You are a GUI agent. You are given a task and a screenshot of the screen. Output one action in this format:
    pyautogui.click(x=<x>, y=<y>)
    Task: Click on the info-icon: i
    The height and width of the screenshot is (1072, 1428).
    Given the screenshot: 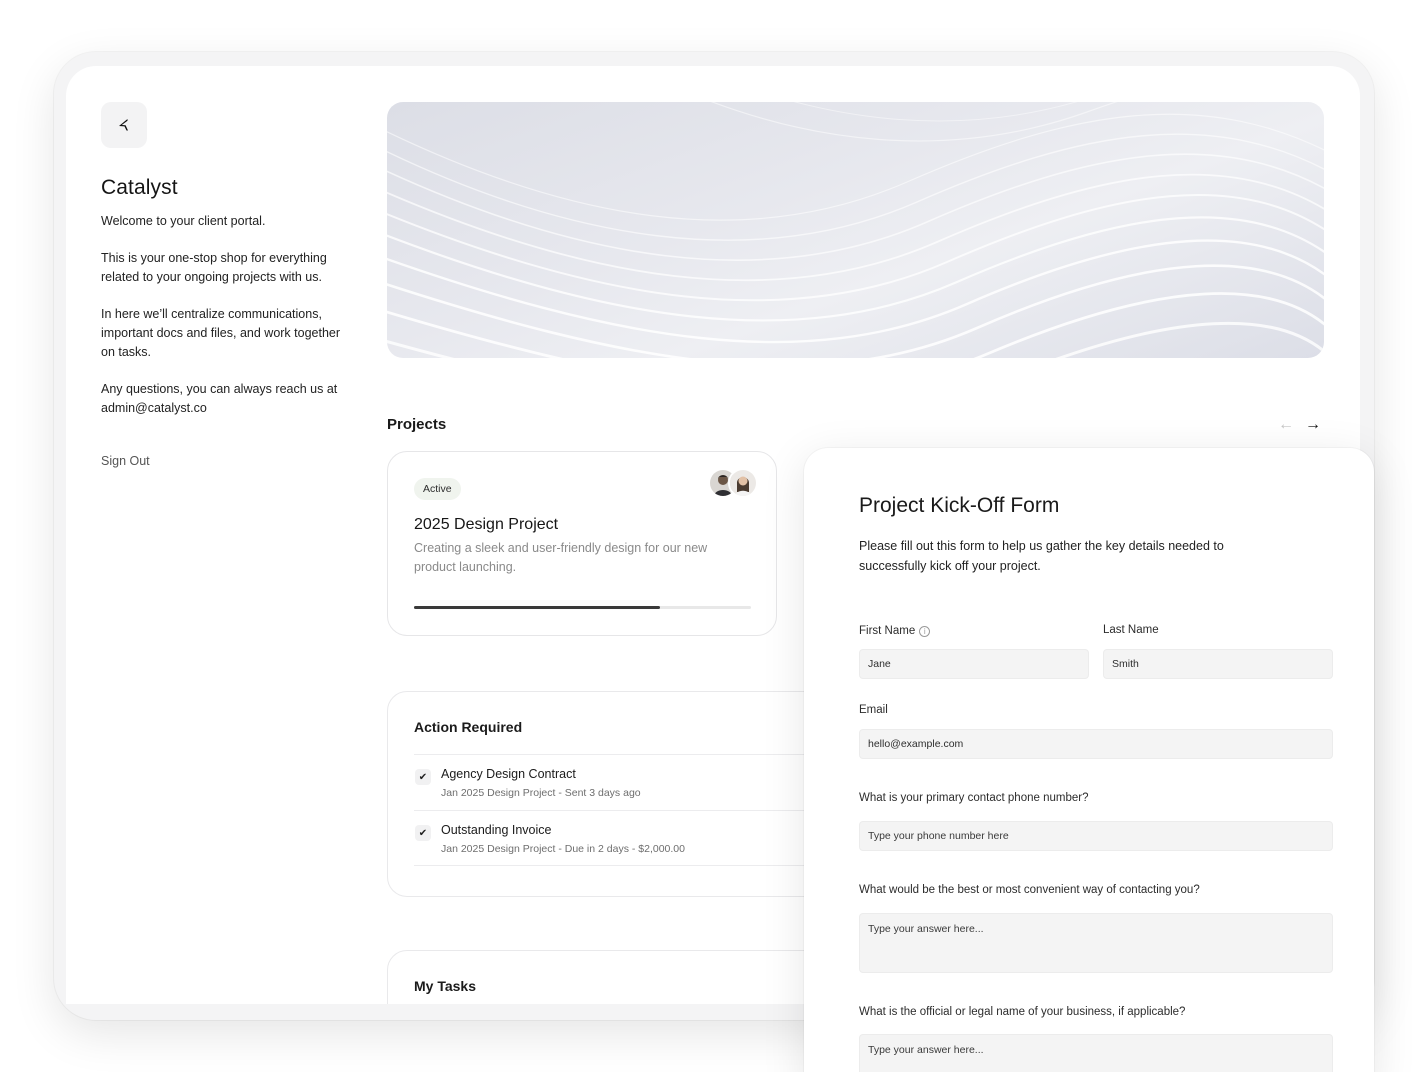 What is the action you would take?
    pyautogui.click(x=925, y=631)
    